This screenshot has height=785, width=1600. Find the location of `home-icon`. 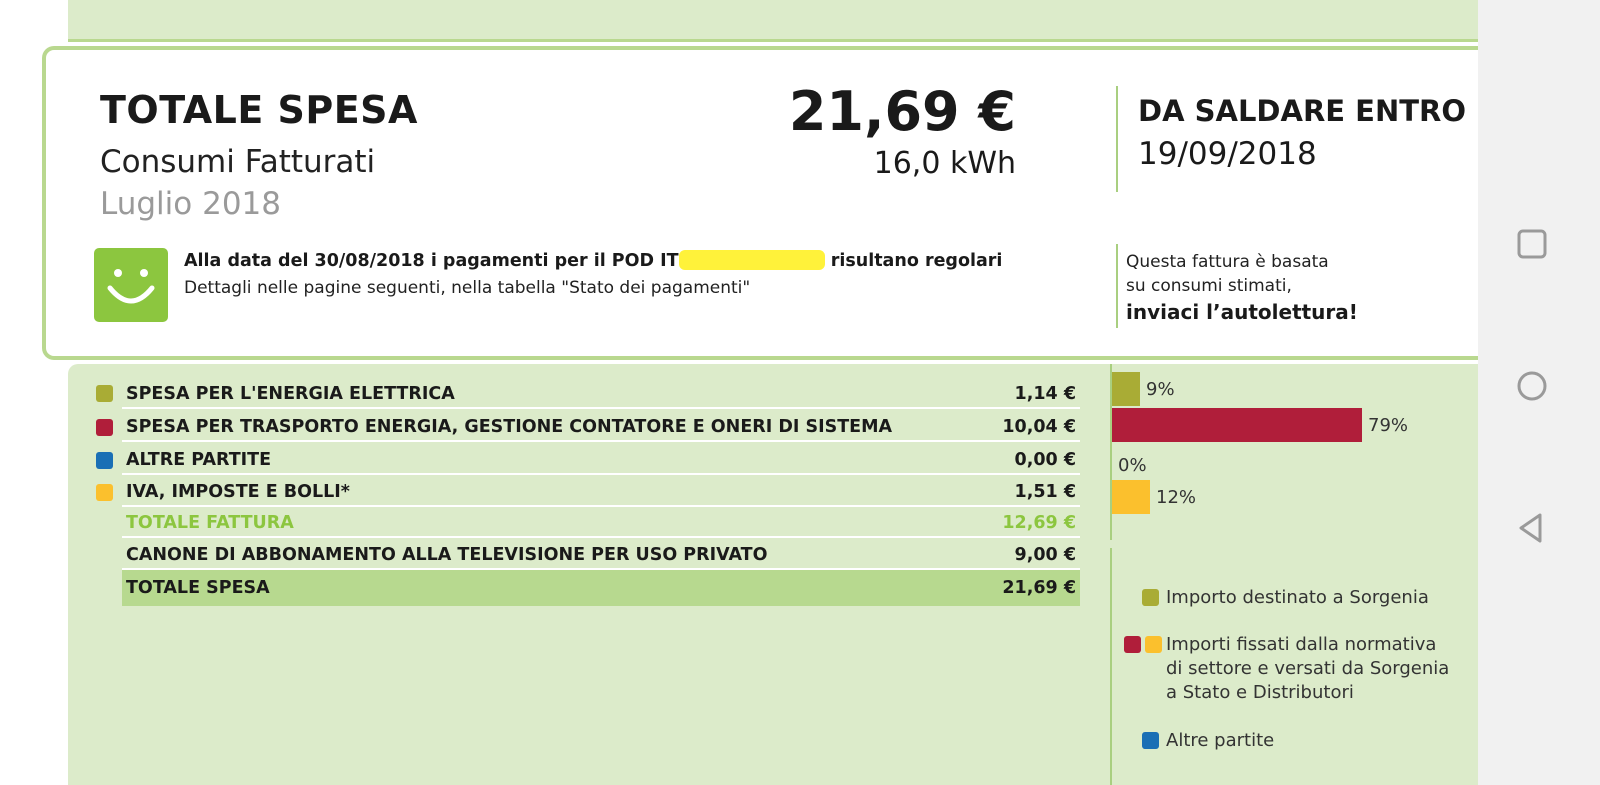

home-icon is located at coordinates (1532, 386).